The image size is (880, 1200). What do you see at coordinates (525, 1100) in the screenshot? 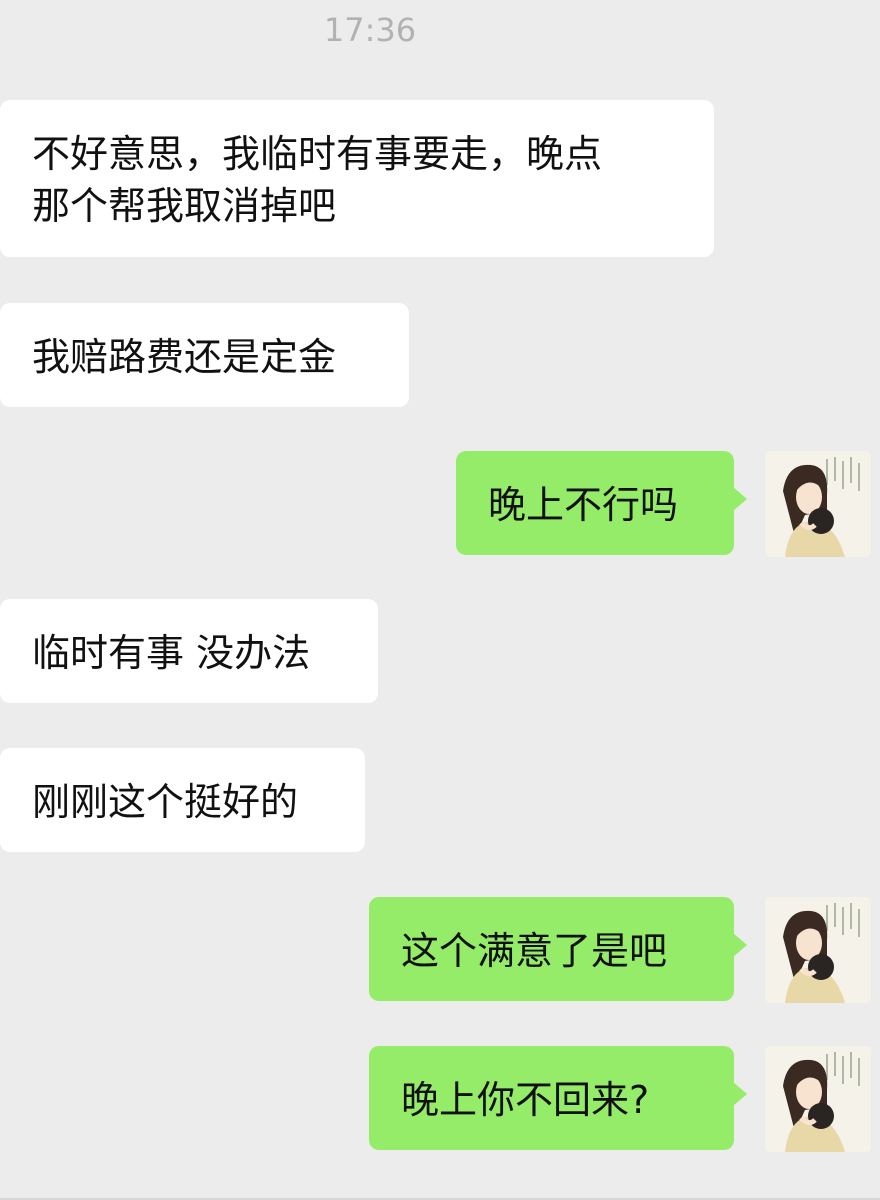
I see `message-text: 晚上你不回来?` at bounding box center [525, 1100].